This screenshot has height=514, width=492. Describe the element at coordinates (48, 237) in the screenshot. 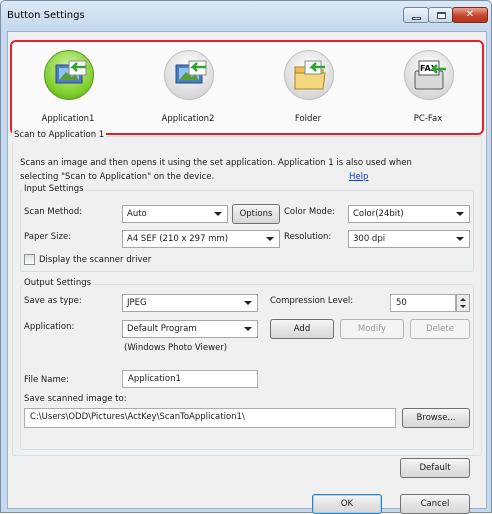

I see `paper-size-label: Paper Size:` at that location.